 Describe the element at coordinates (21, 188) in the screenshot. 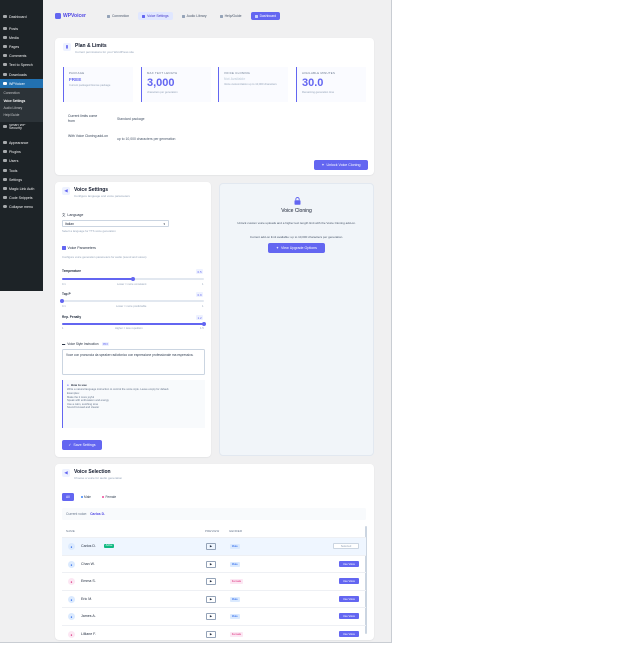

I see `sidebar-item-magic-link-auth: Magic Link Auth` at that location.